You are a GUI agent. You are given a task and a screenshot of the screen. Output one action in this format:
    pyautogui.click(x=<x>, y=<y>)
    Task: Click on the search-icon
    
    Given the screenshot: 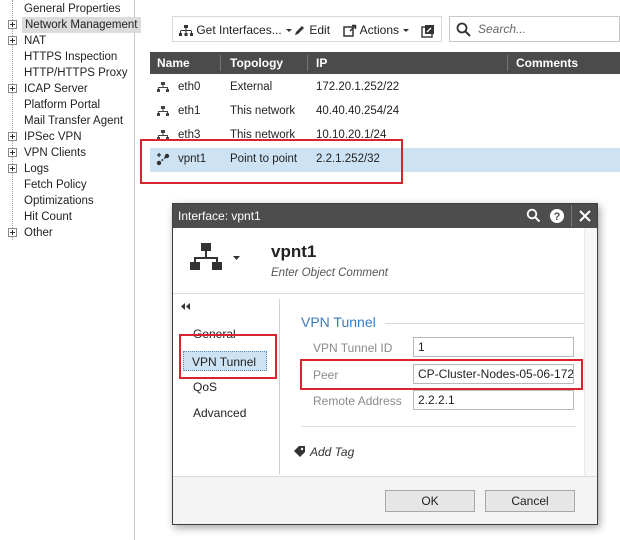 What is the action you would take?
    pyautogui.click(x=533, y=215)
    